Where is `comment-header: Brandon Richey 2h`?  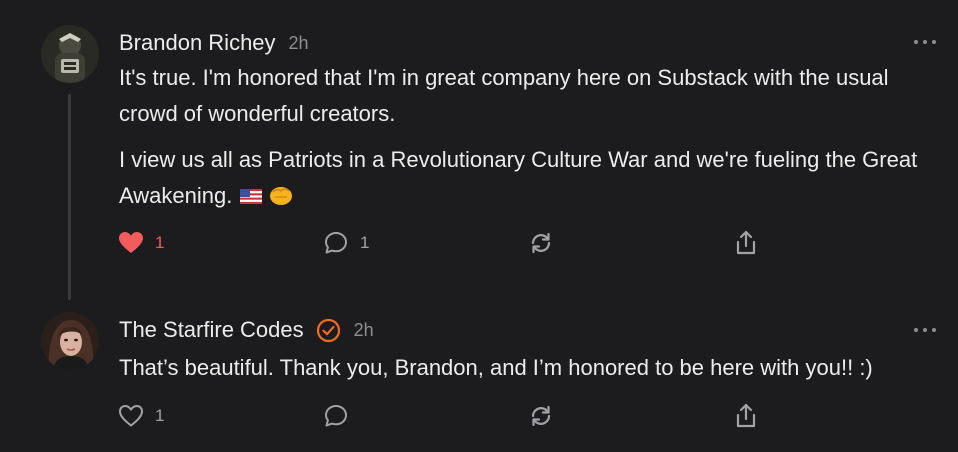
comment-header: Brandon Richey 2h is located at coordinates (214, 43).